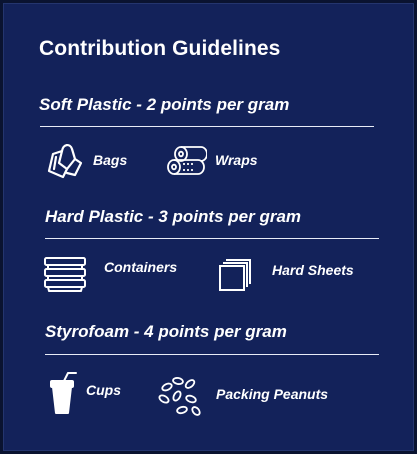 The height and width of the screenshot is (454, 417). Describe the element at coordinates (173, 216) in the screenshot. I see `section-heading-hard-plastic: Hard Plastic - 3 points per gram` at that location.